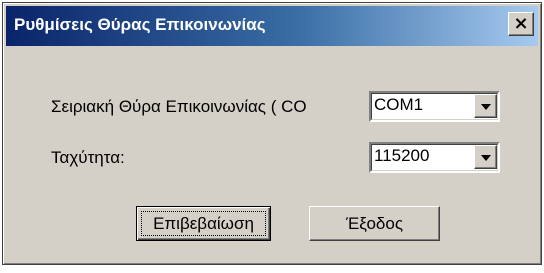 The width and height of the screenshot is (544, 273). I want to click on exit-button: Έξοδος, so click(374, 223).